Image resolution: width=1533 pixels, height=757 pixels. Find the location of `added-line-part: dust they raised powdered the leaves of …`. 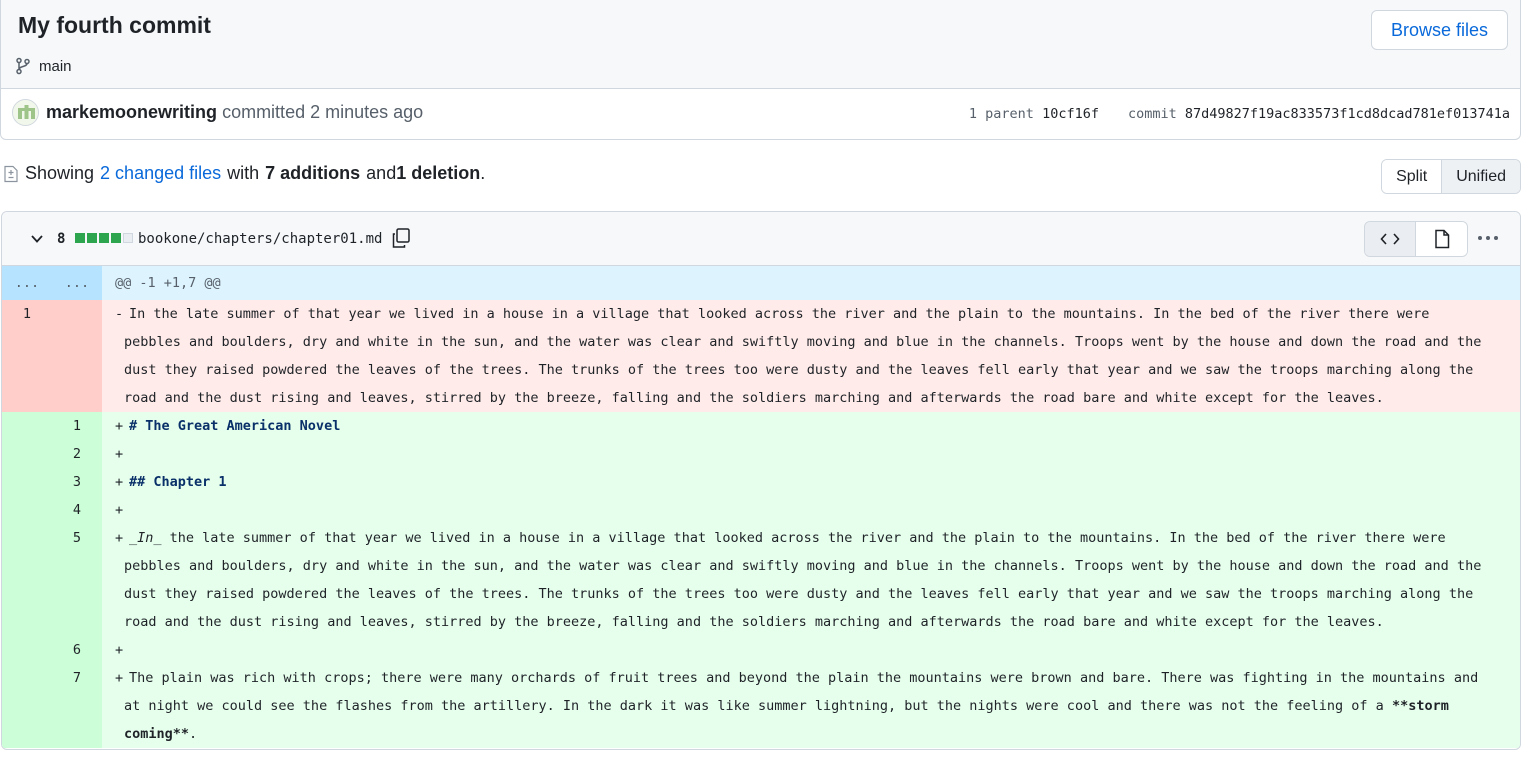

added-line-part: dust they raised powdered the leaves of … is located at coordinates (799, 594).